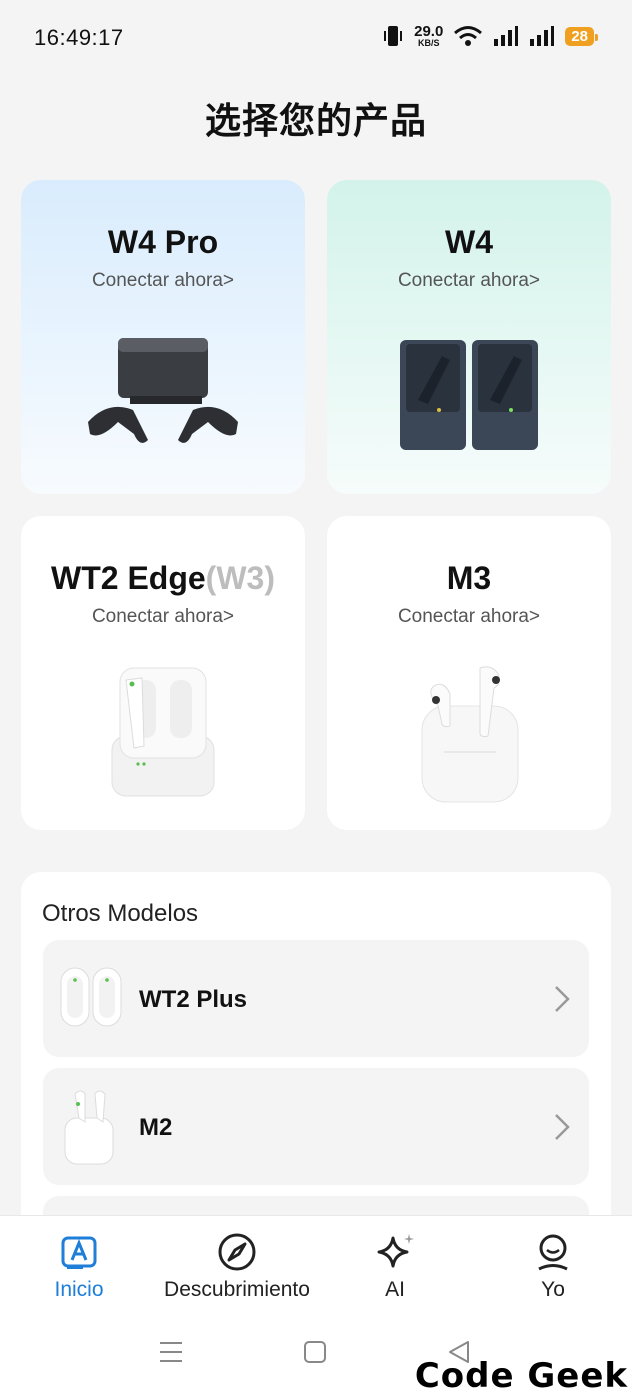 The height and width of the screenshot is (1390, 632). Describe the element at coordinates (395, 1251) in the screenshot. I see `sparkle-icon` at that location.